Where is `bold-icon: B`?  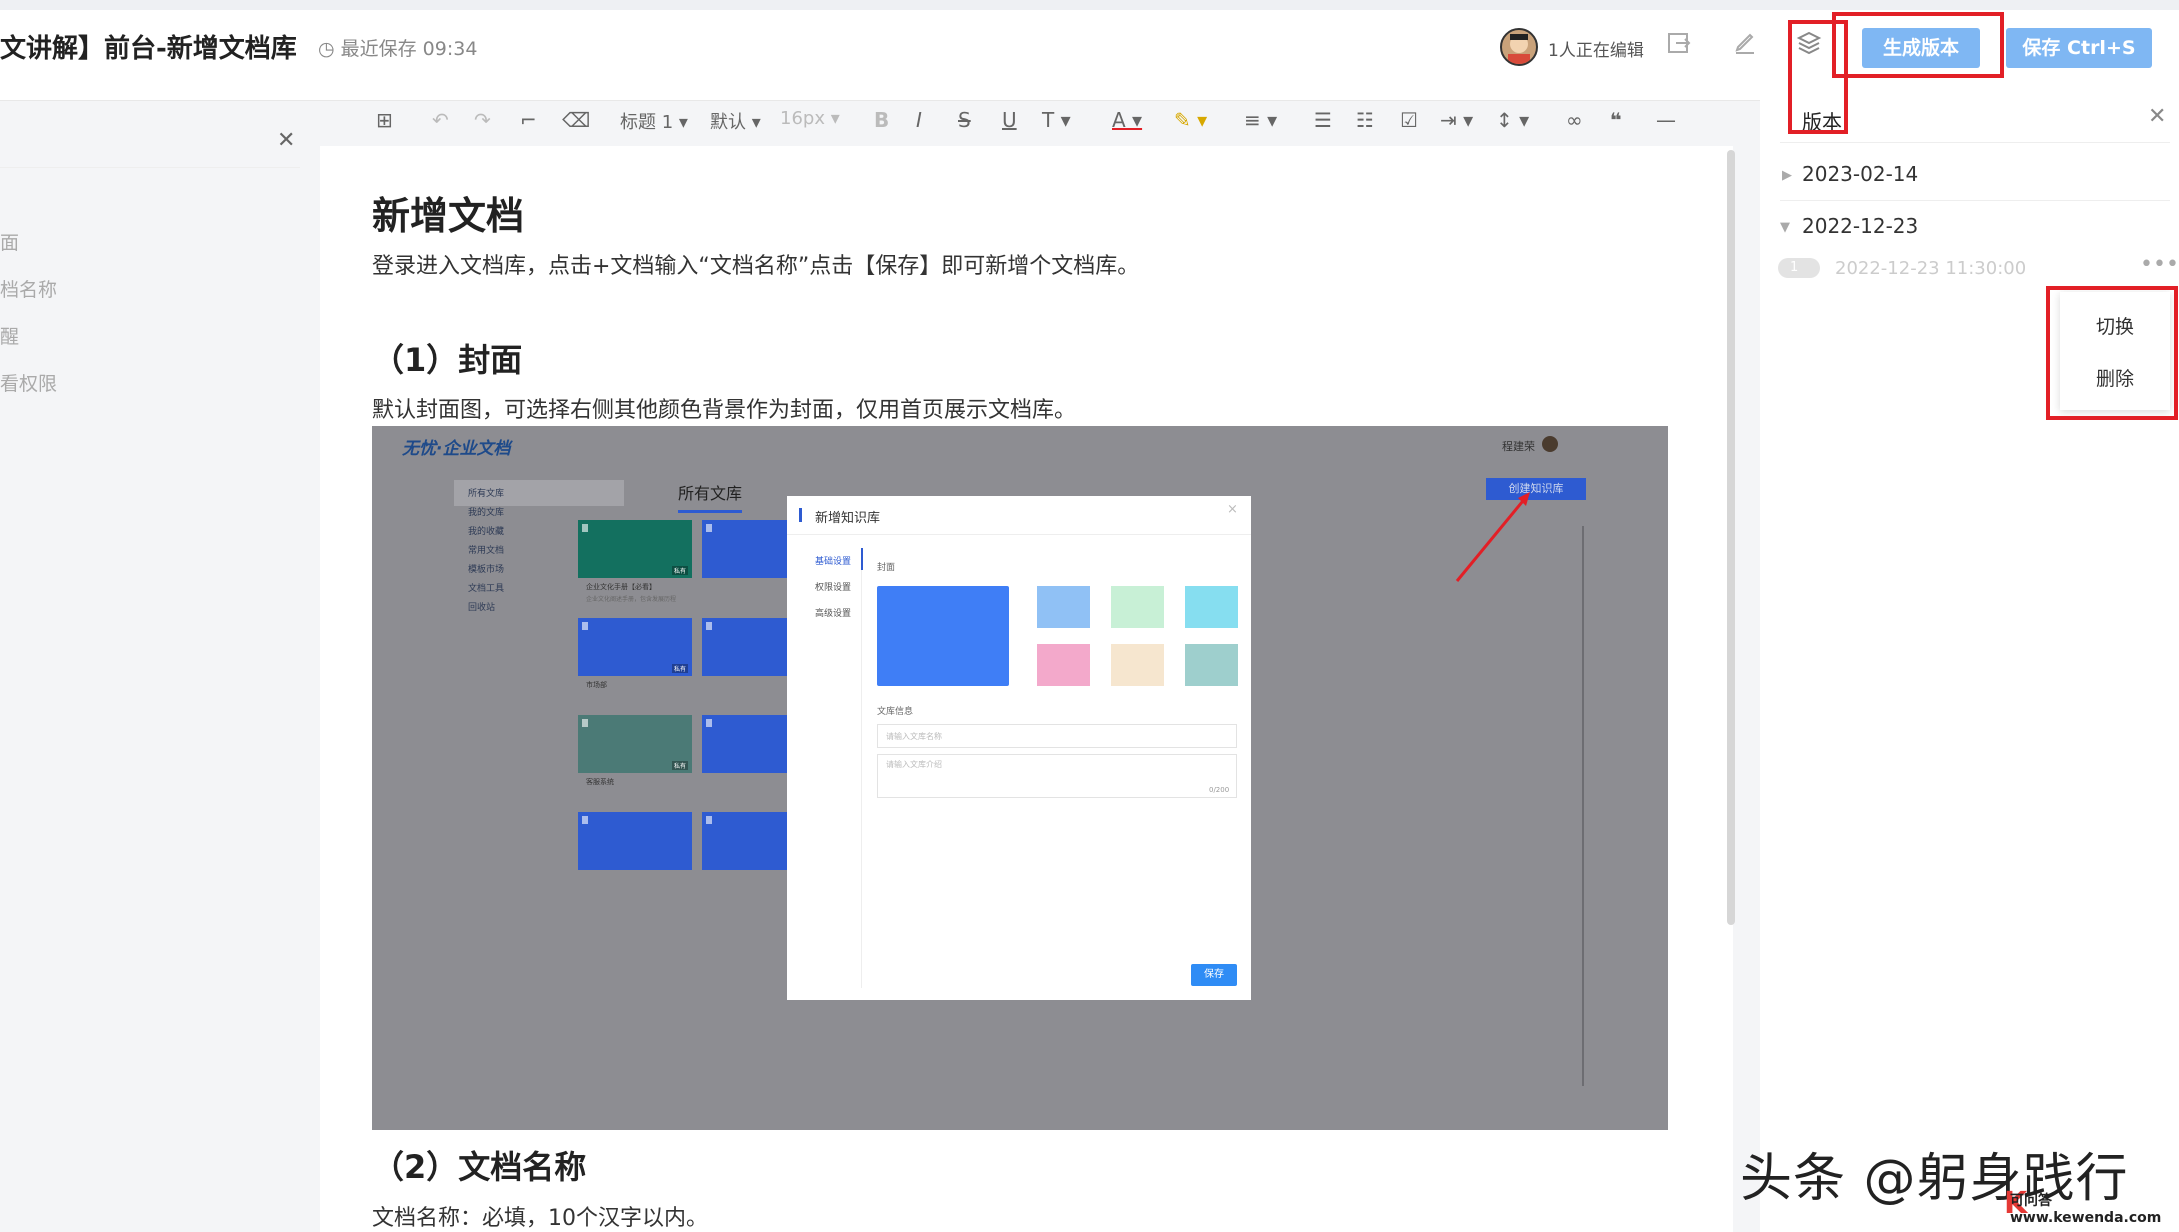 bold-icon: B is located at coordinates (881, 120).